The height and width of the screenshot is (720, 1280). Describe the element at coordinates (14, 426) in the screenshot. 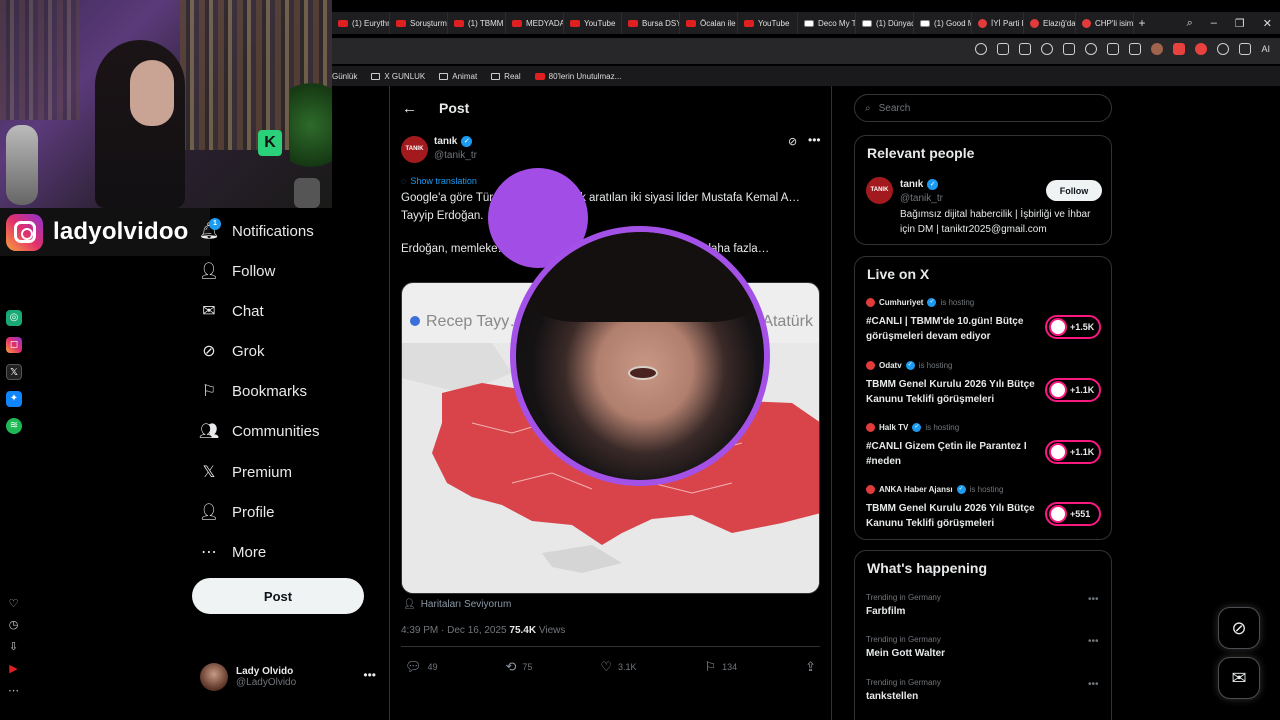

I see `spotify-icon: ≋` at that location.